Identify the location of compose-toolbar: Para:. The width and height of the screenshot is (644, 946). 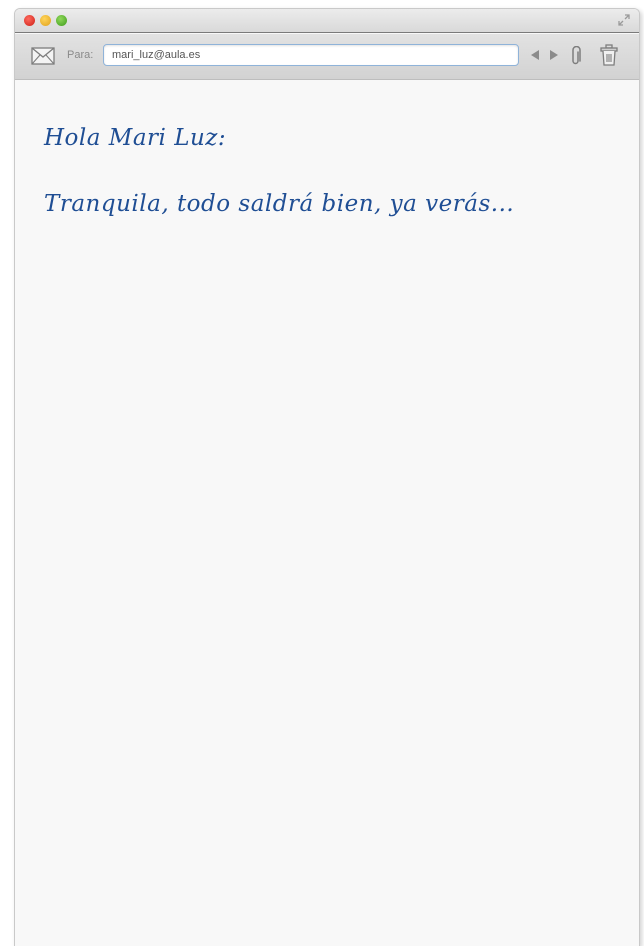
(327, 57).